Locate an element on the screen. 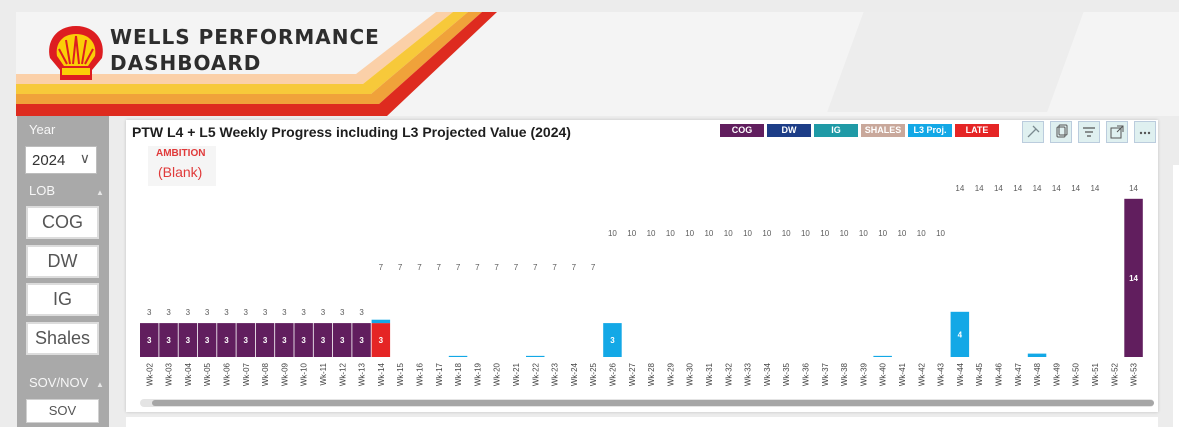  x-tick-label: Wk-43 is located at coordinates (941, 374).